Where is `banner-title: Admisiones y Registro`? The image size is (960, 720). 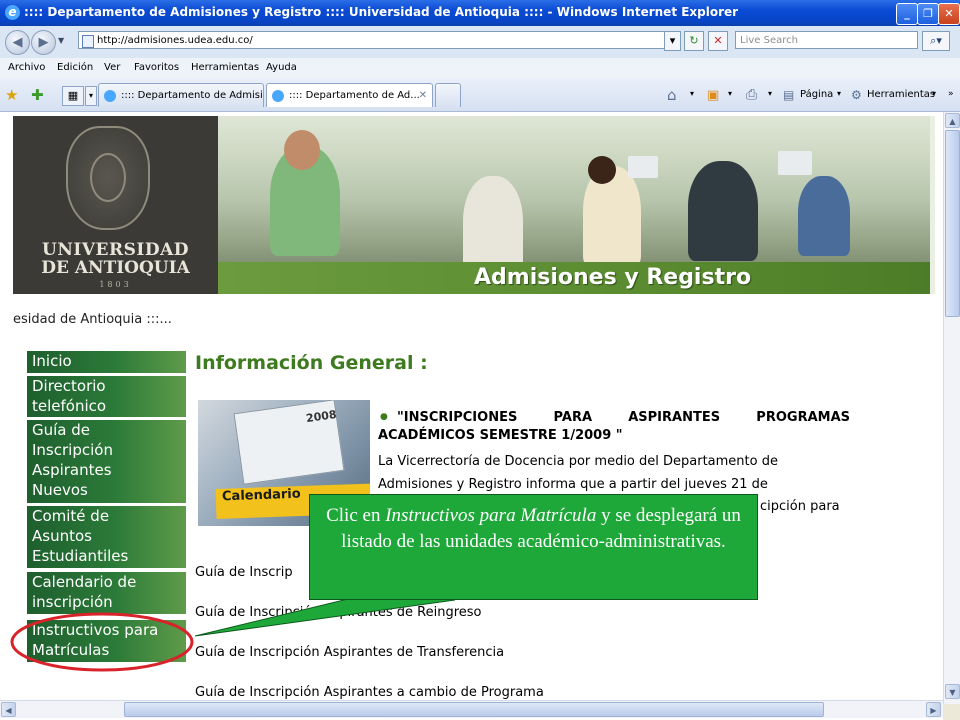 banner-title: Admisiones y Registro is located at coordinates (613, 277).